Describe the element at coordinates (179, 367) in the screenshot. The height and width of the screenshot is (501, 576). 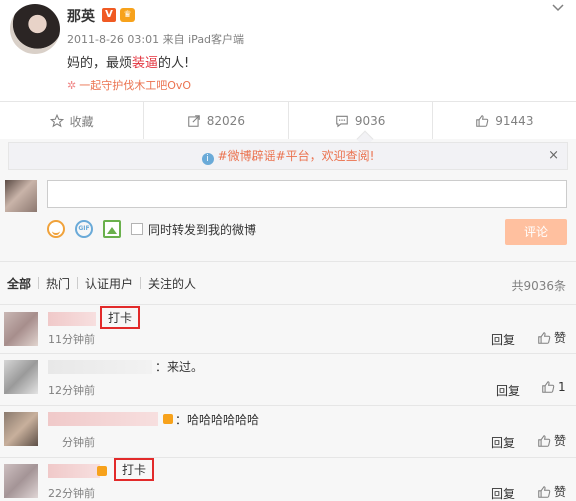
I see `comment-text: ：来过。` at that location.